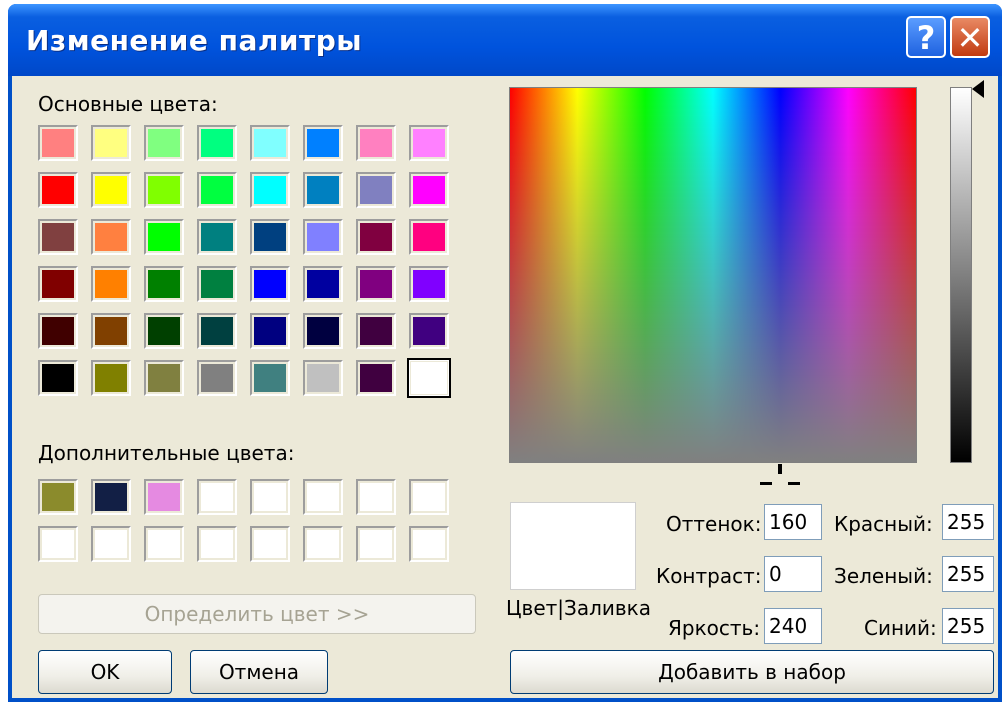 This screenshot has width=1006, height=706. Describe the element at coordinates (961, 275) in the screenshot. I see `luminance-bar` at that location.